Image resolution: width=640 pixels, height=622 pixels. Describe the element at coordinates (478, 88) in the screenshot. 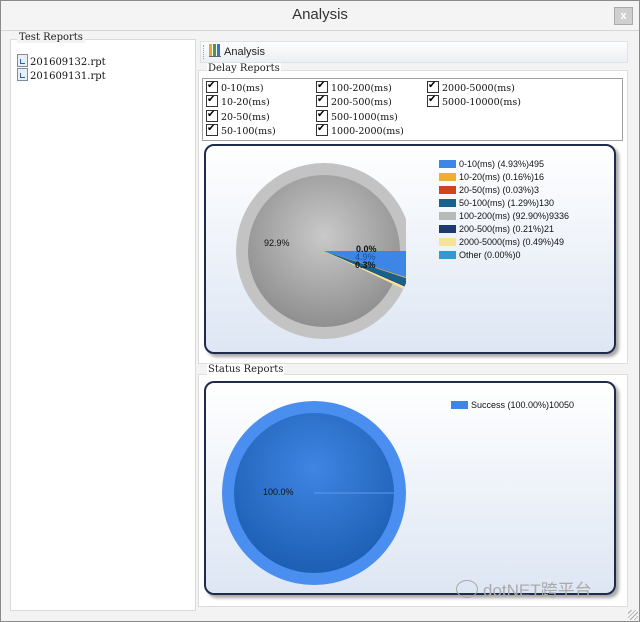

I see `checkbox-label: 2000-5000(ms)` at that location.